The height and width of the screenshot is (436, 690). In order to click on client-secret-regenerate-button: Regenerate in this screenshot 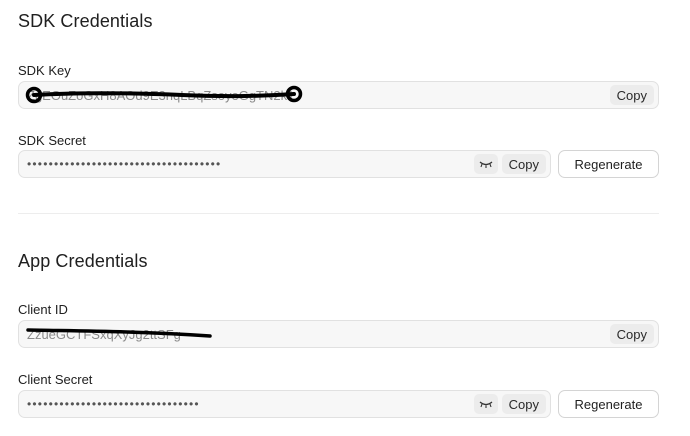, I will do `click(608, 404)`.